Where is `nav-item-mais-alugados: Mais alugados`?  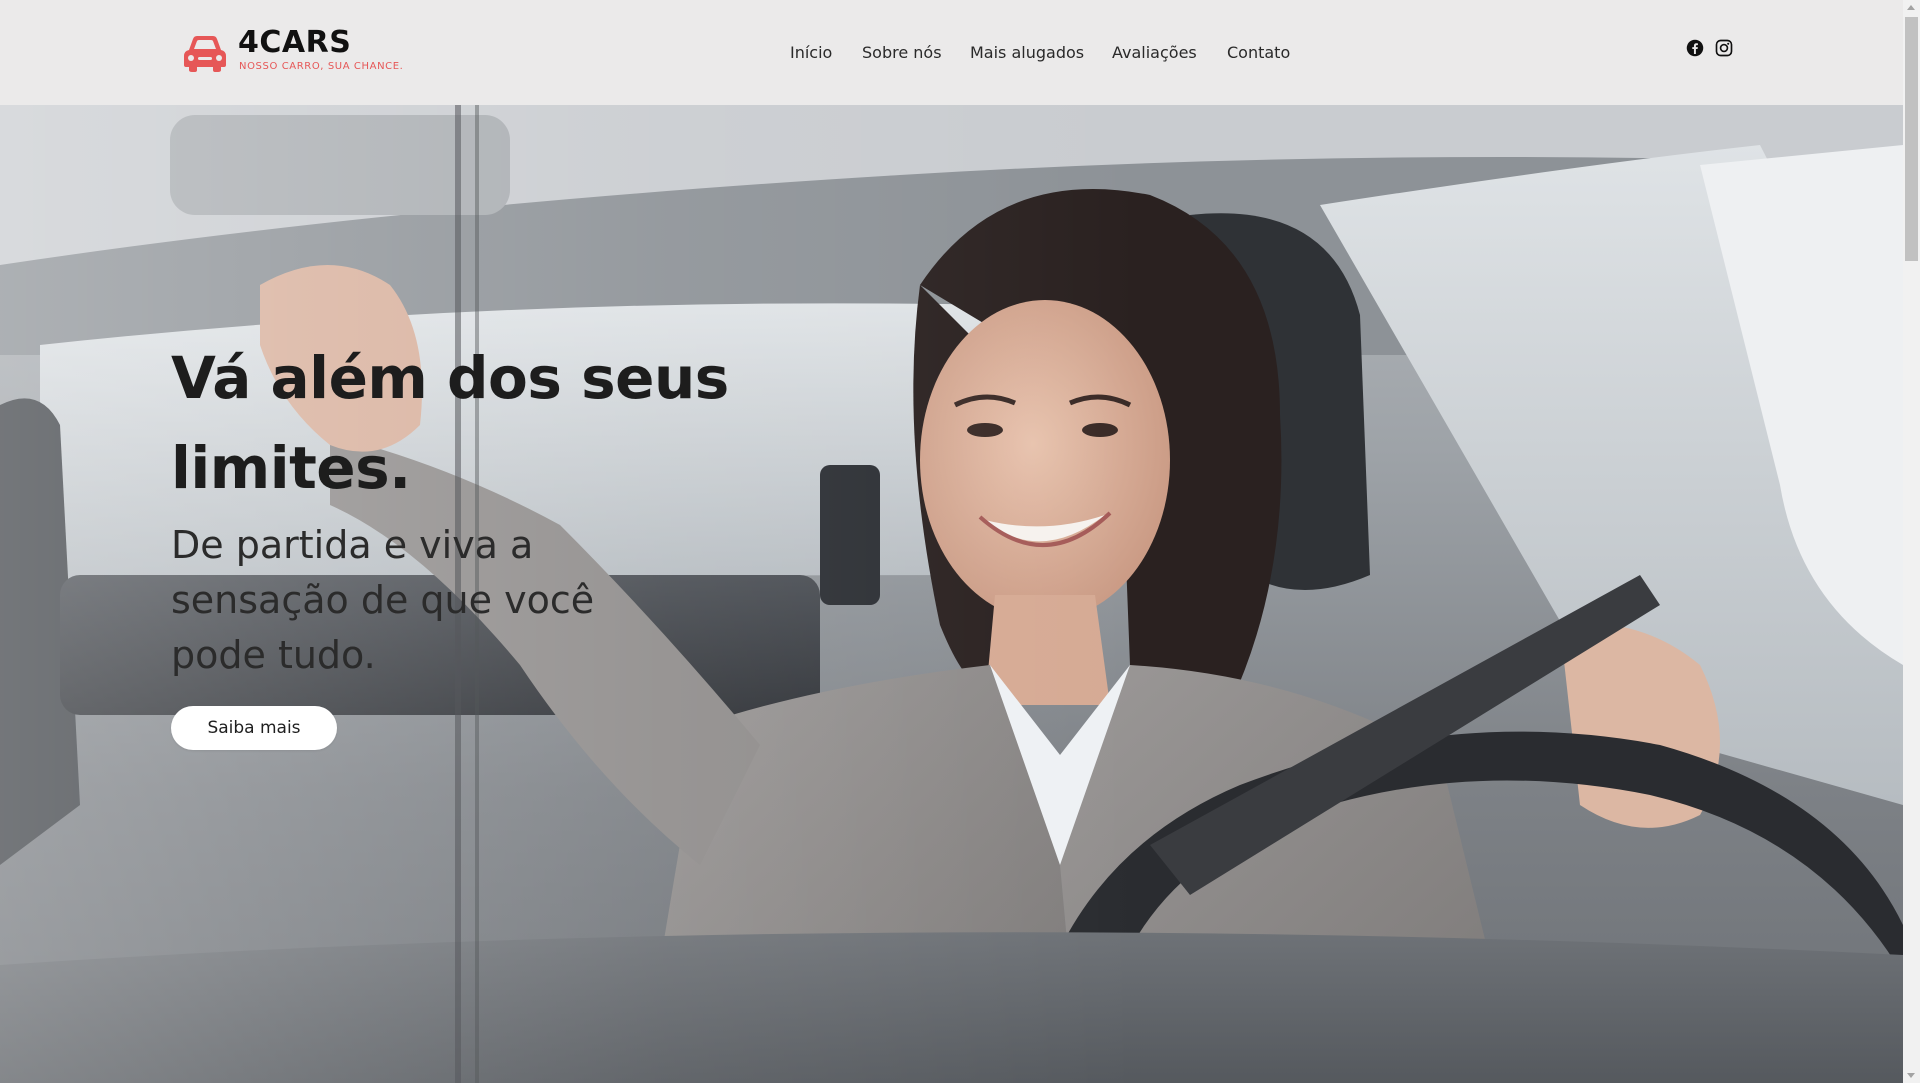
nav-item-mais-alugados: Mais alugados is located at coordinates (1027, 53).